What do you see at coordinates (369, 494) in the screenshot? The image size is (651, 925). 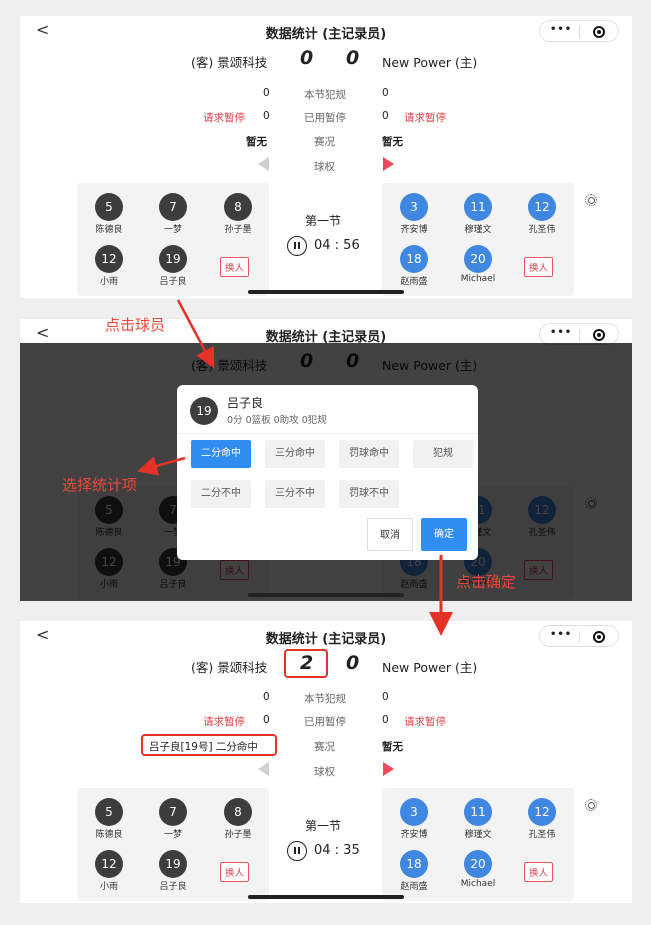 I see `stat-btn-free-throw-missed: 罚球不中` at bounding box center [369, 494].